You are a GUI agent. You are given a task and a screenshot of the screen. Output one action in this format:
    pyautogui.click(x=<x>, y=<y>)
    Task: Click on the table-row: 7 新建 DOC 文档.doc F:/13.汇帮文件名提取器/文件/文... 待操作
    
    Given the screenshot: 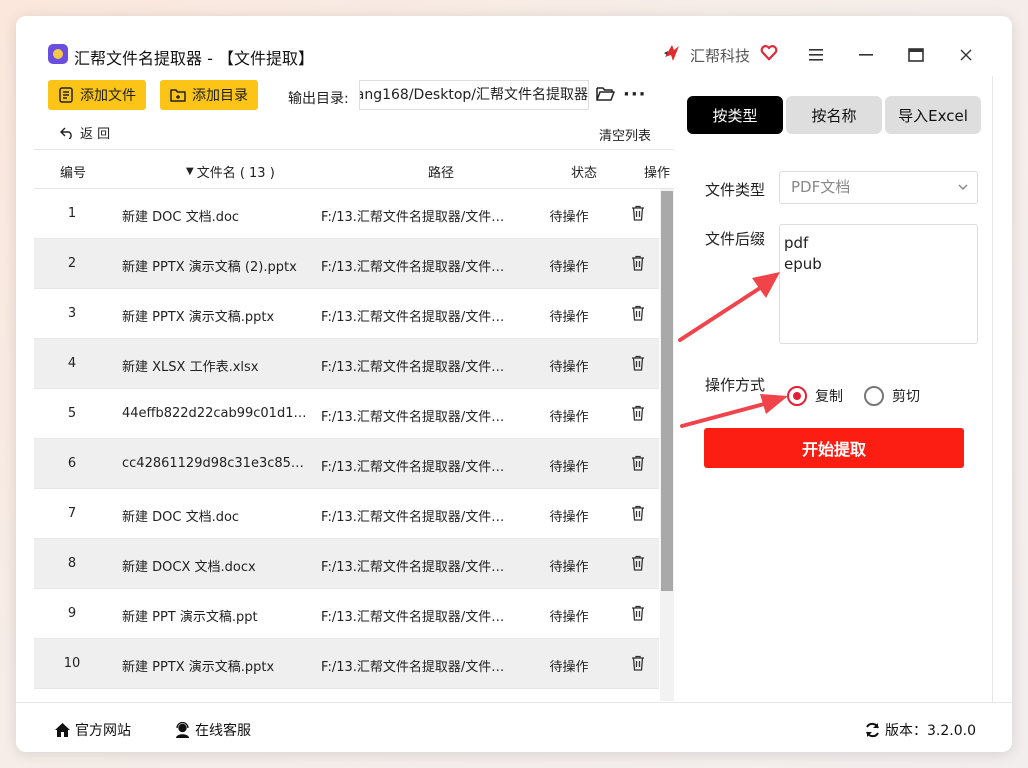 What is the action you would take?
    pyautogui.click(x=346, y=514)
    